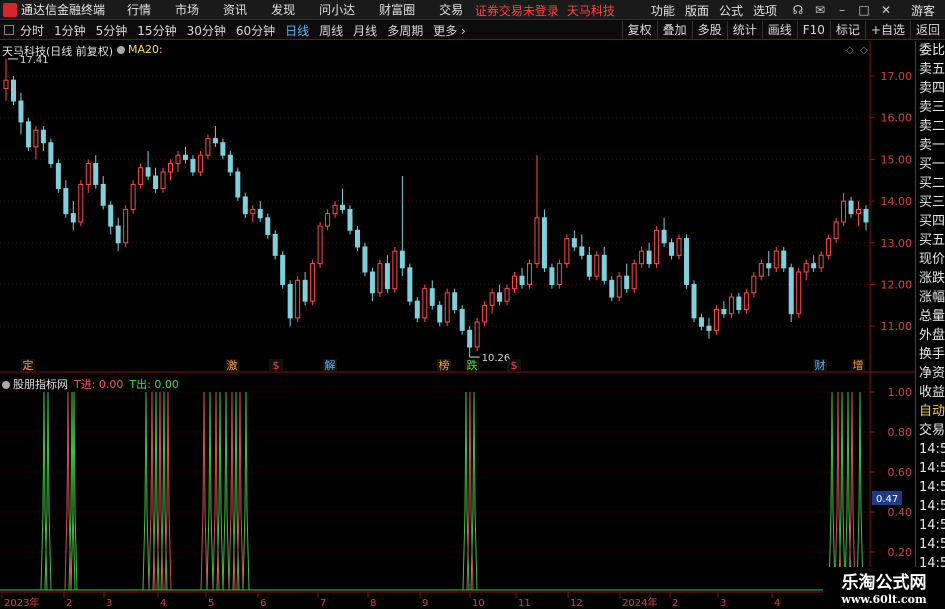 The image size is (945, 609). What do you see at coordinates (263, 603) in the screenshot?
I see `x-tick-label: 6` at bounding box center [263, 603].